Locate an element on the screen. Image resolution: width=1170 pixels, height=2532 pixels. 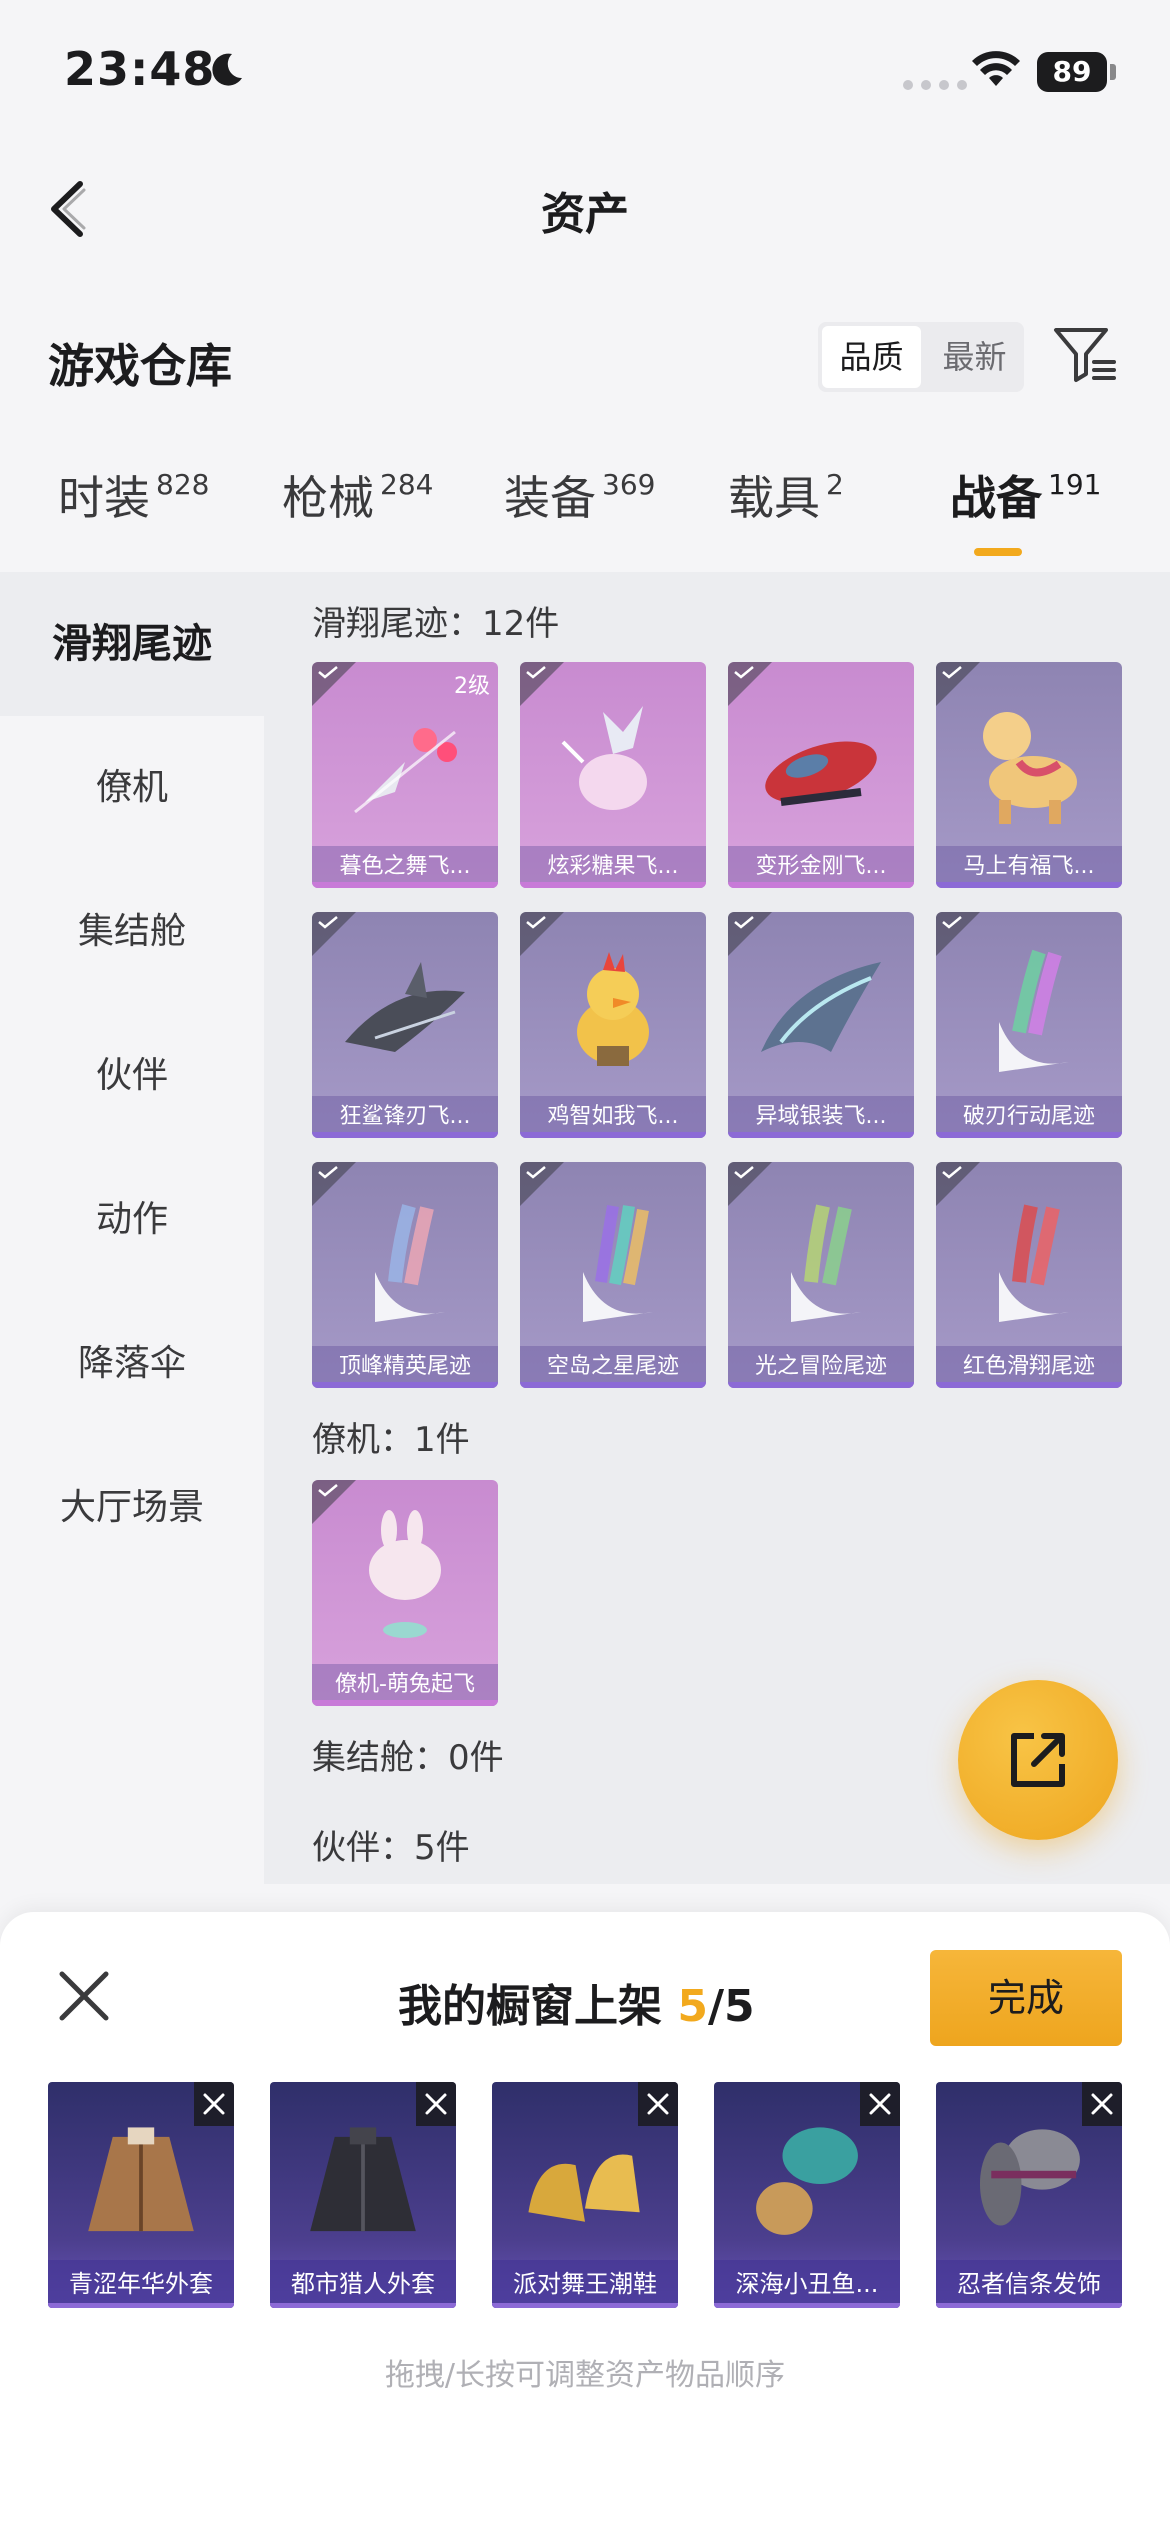
status-bar: 23:48 89 is located at coordinates (585, 75).